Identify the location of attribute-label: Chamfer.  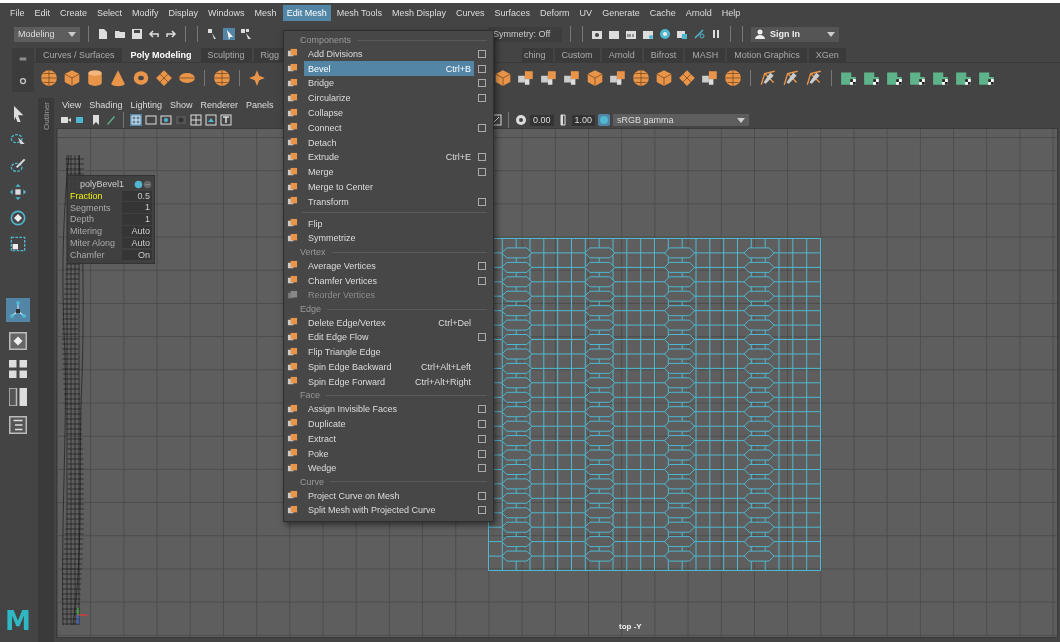
(96, 254).